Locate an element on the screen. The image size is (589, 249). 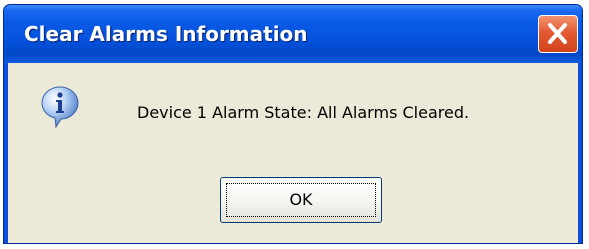
ok-button: OK is located at coordinates (301, 200).